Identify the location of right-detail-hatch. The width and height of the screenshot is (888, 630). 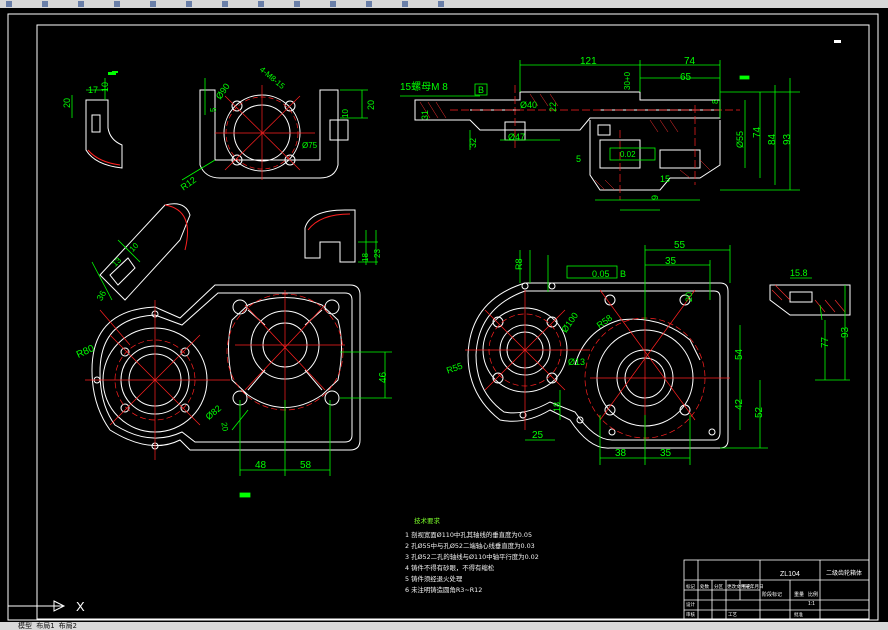
(808, 298).